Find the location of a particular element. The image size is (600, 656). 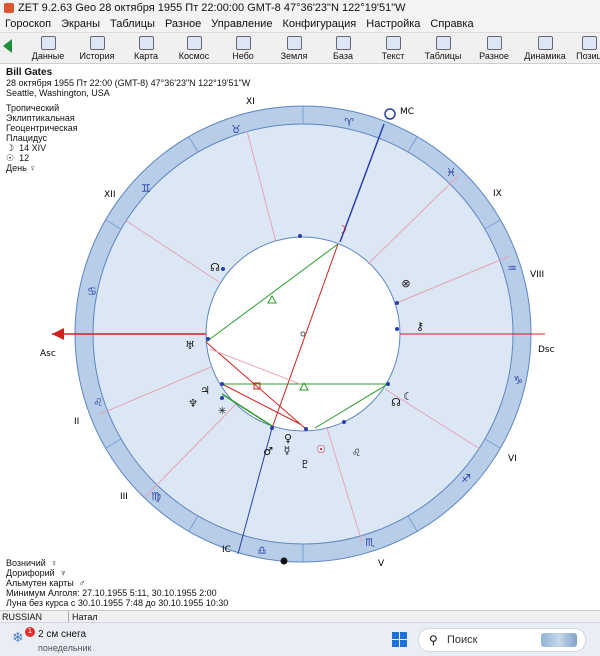

cancer-icon: ♋ is located at coordinates (92, 291).